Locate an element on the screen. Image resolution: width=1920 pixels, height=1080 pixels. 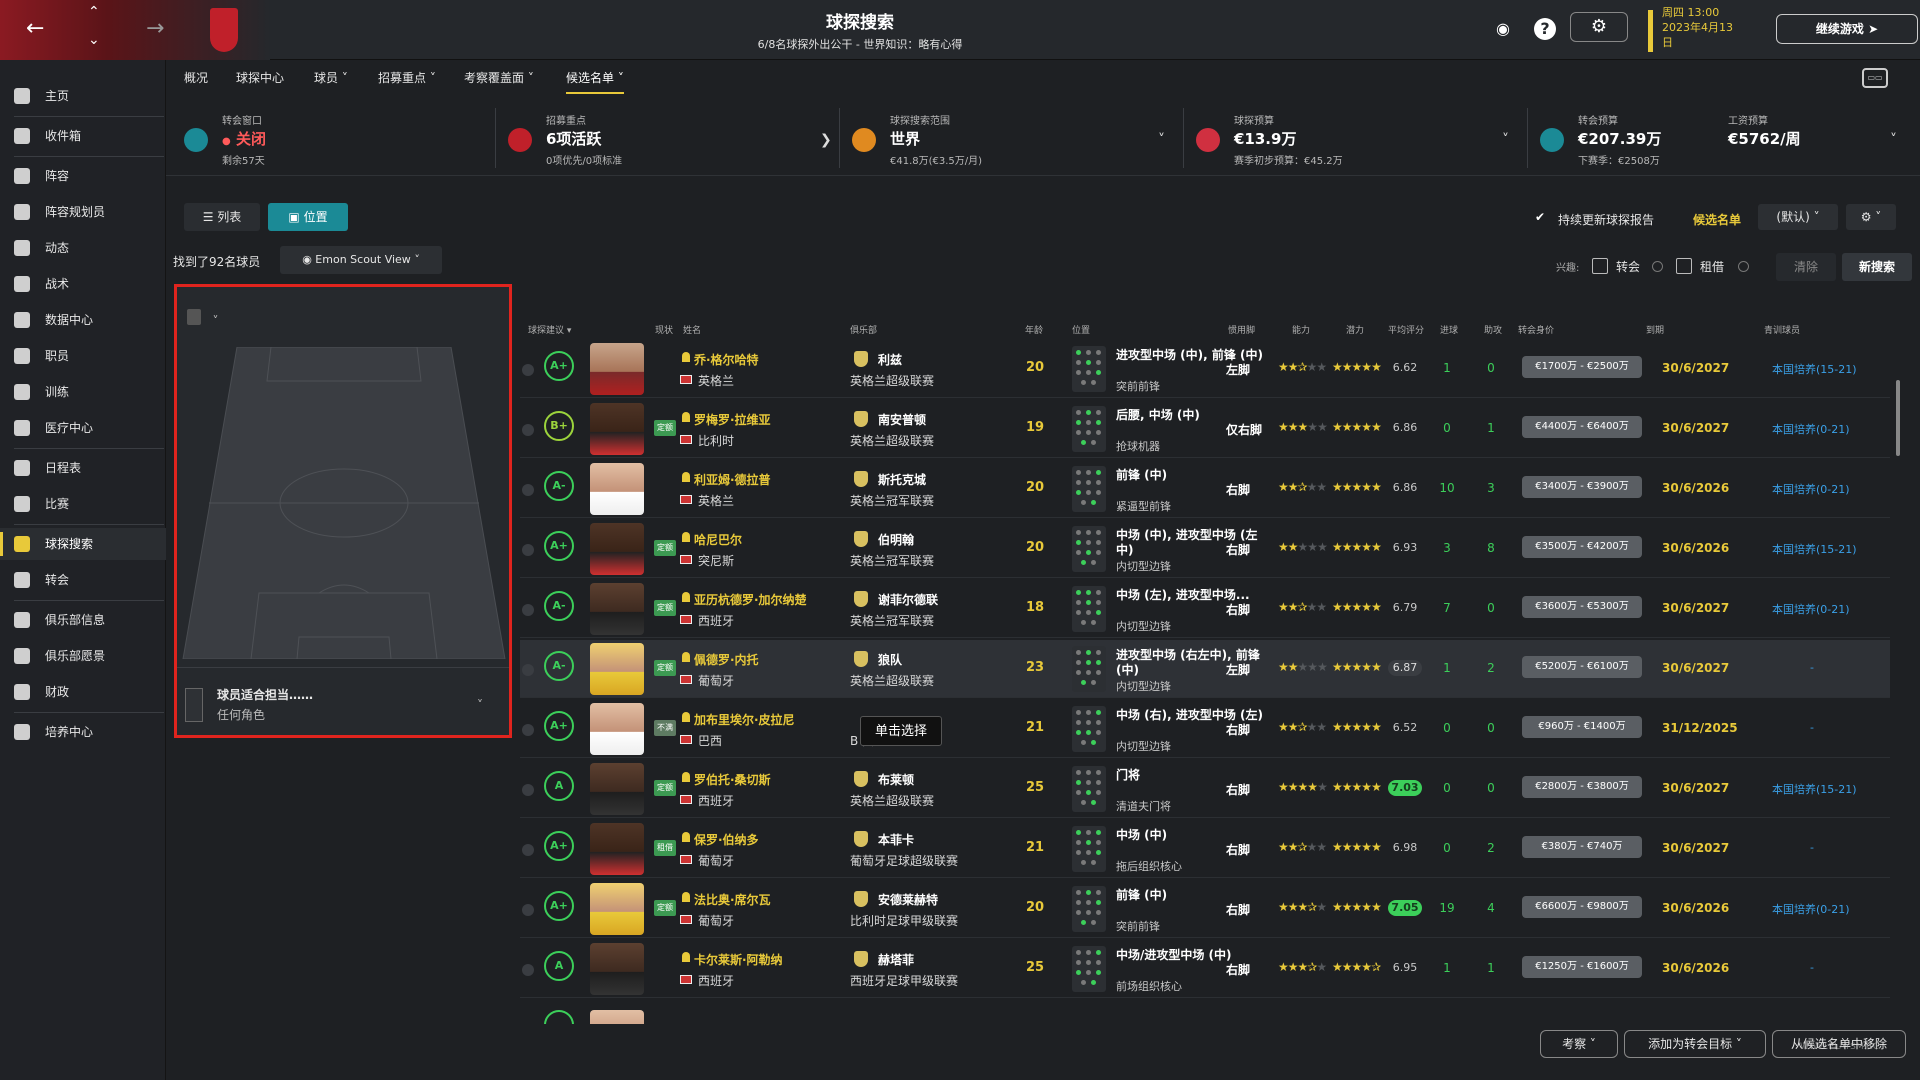
player-name: 利亚姆·德拉普 is located at coordinates (732, 479).